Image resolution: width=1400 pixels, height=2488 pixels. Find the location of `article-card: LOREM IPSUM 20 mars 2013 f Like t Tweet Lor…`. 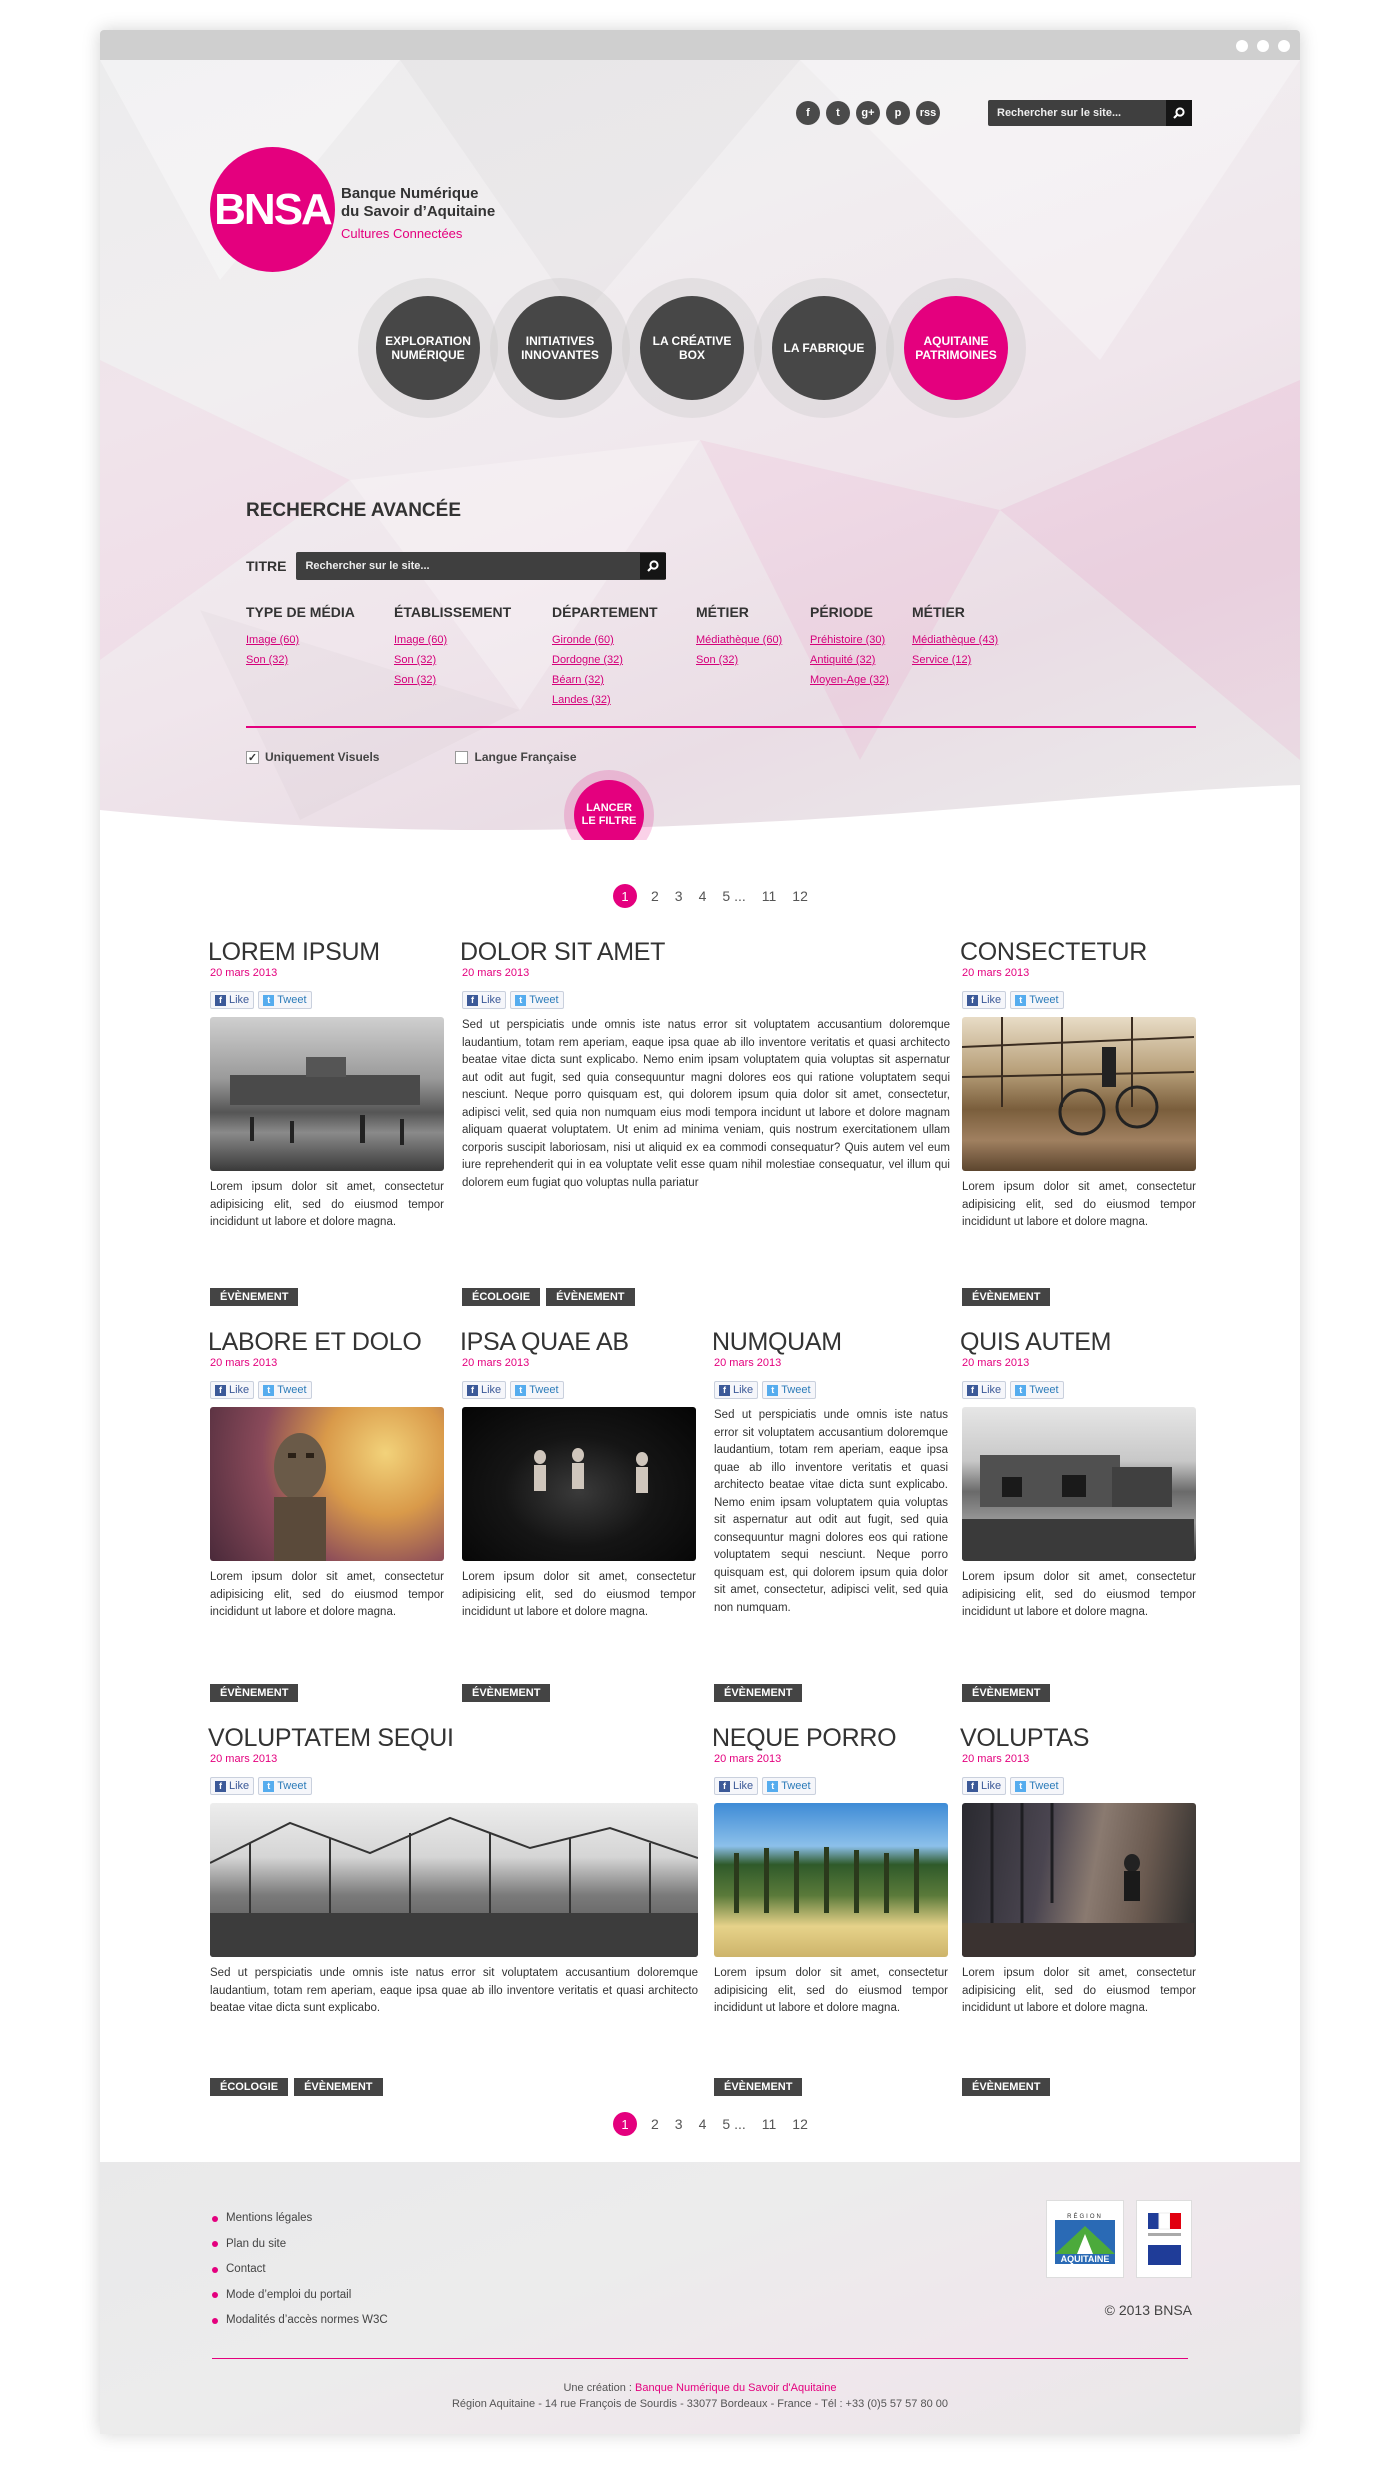

article-card: LOREM IPSUM 20 mars 2013 f Like t Tweet Lor… is located at coordinates (326, 1123).